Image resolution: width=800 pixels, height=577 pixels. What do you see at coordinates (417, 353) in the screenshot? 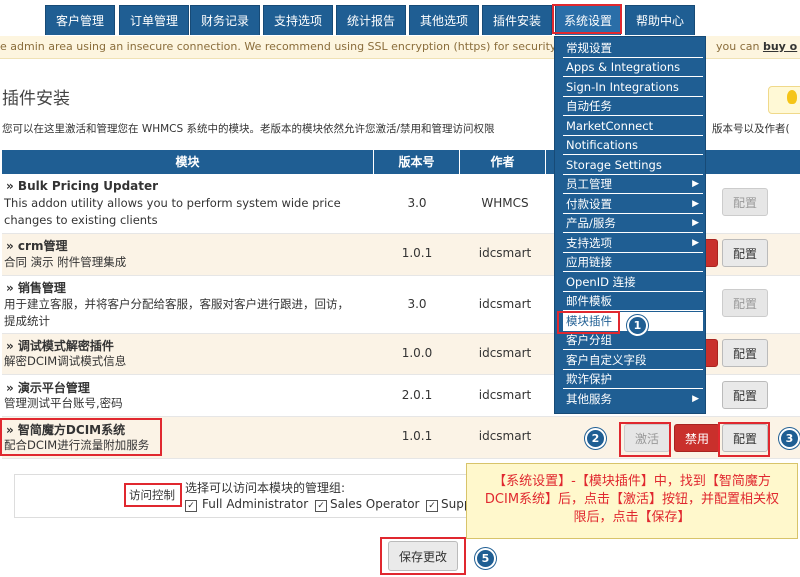
I see `module-version: 1.0.0` at bounding box center [417, 353].